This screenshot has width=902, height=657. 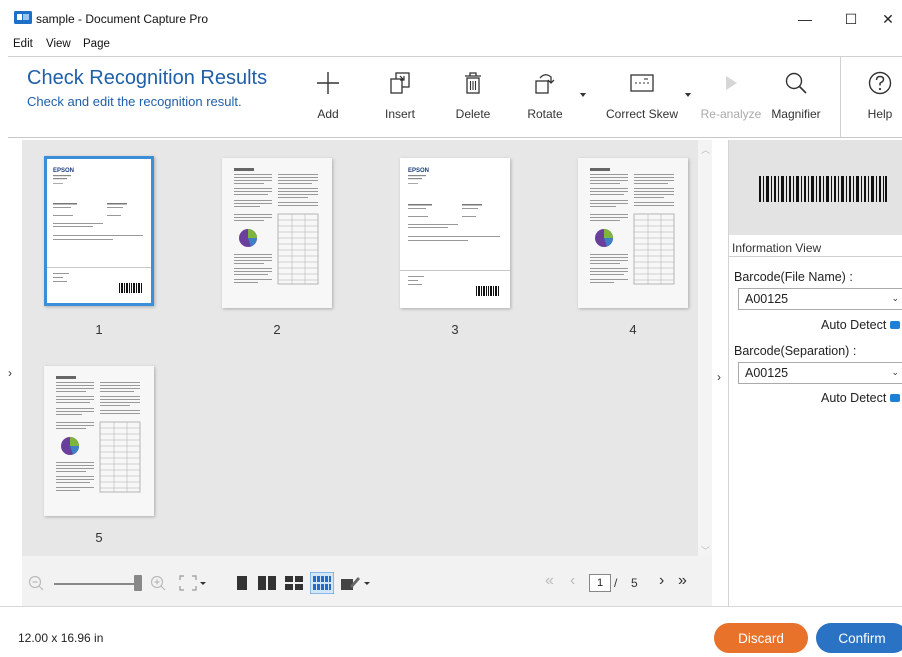 What do you see at coordinates (688, 95) in the screenshot?
I see `correct-skew-dropdown-caret` at bounding box center [688, 95].